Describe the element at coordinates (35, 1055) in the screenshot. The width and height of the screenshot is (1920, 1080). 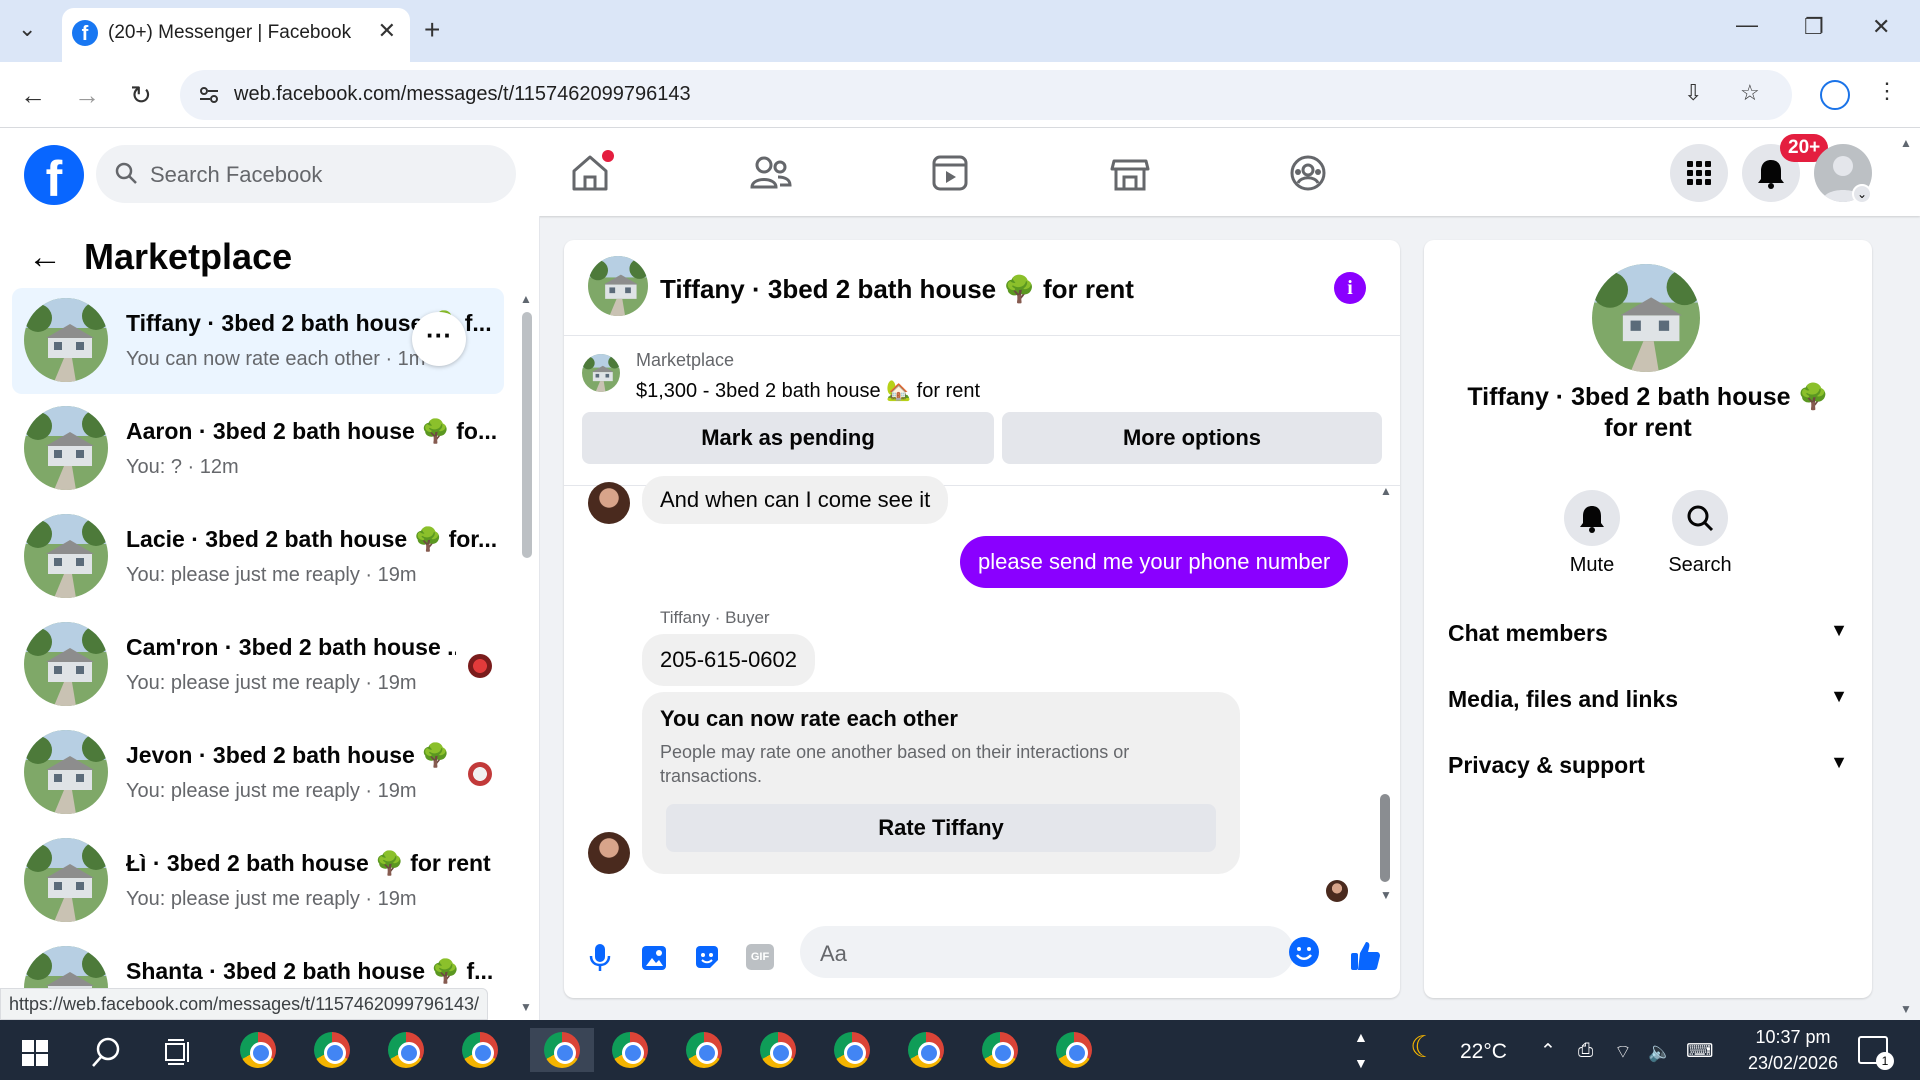
I see `windows-start-icon` at that location.